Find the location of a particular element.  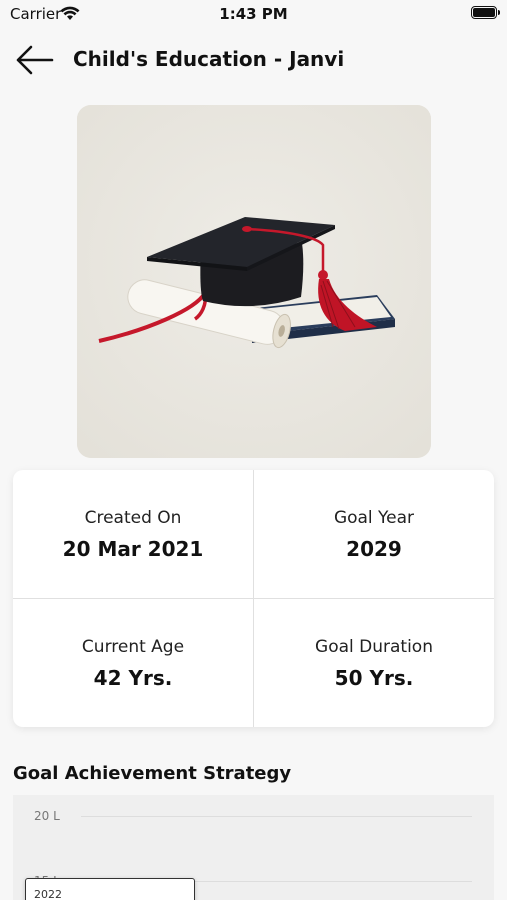

goal-duration-cell: Goal Duration 50 Yrs. is located at coordinates (374, 663).